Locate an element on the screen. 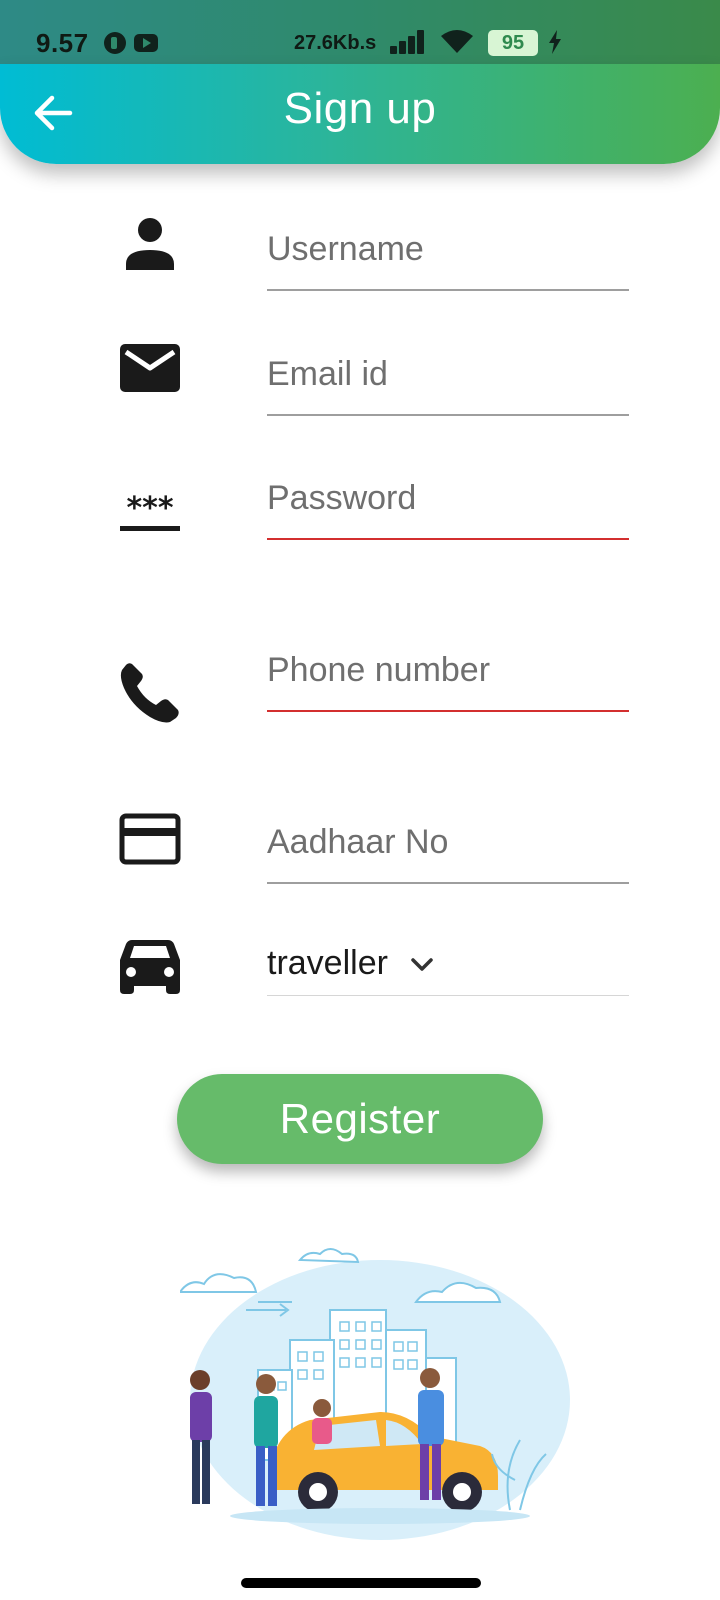 The height and width of the screenshot is (1600, 720). phone-field is located at coordinates (448, 677).